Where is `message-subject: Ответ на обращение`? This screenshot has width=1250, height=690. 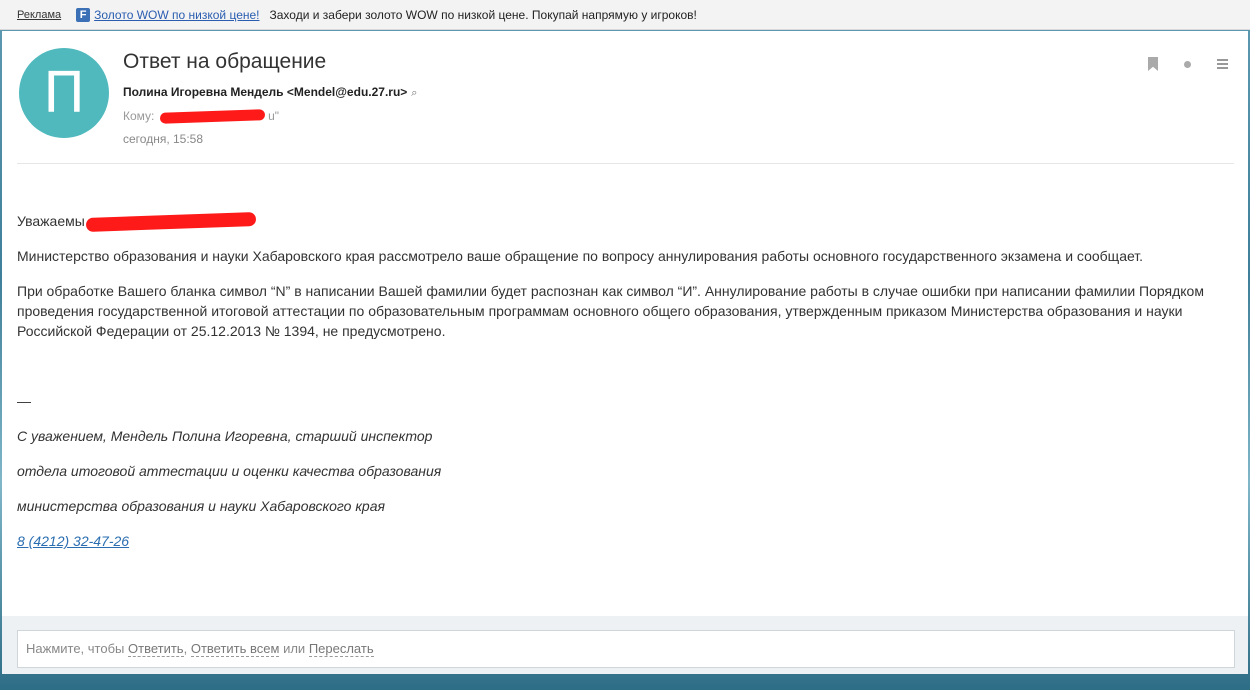 message-subject: Ответ на обращение is located at coordinates (225, 61).